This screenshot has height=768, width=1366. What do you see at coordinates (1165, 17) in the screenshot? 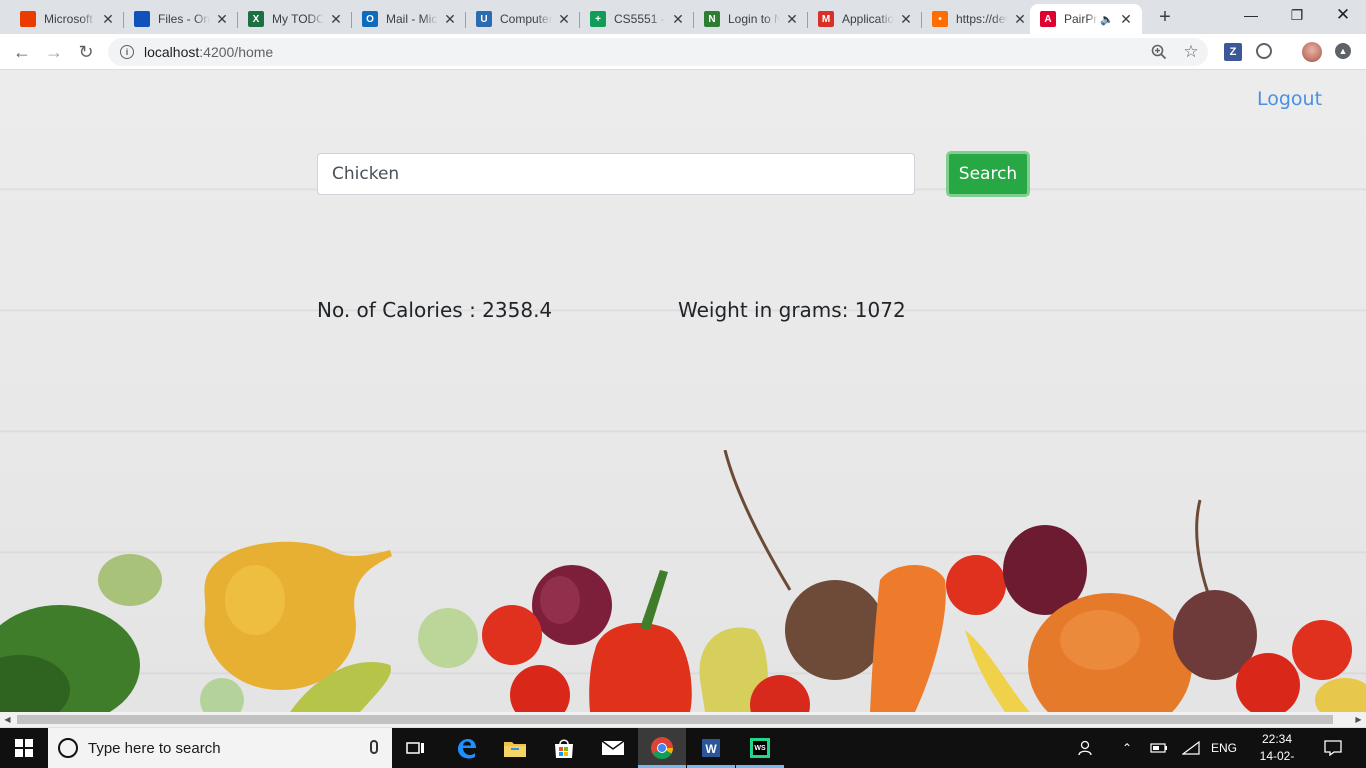
I see `new-tab-button: +` at bounding box center [1165, 17].